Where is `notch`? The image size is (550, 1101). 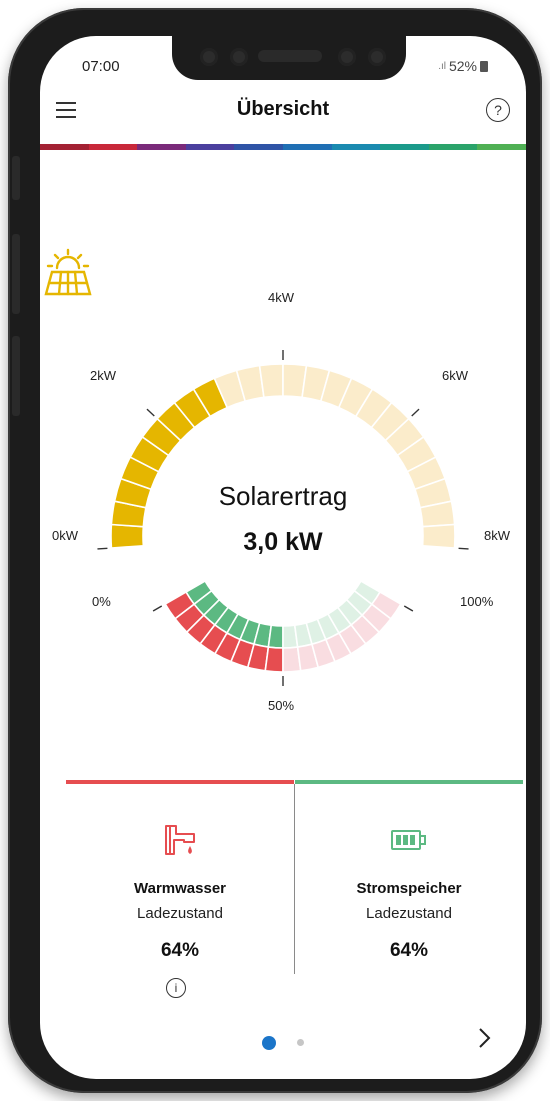 notch is located at coordinates (289, 58).